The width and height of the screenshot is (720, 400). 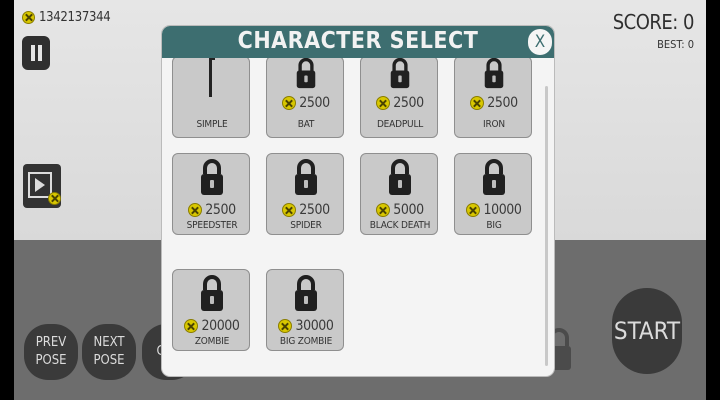 I want to click on close-button: X, so click(x=540, y=42).